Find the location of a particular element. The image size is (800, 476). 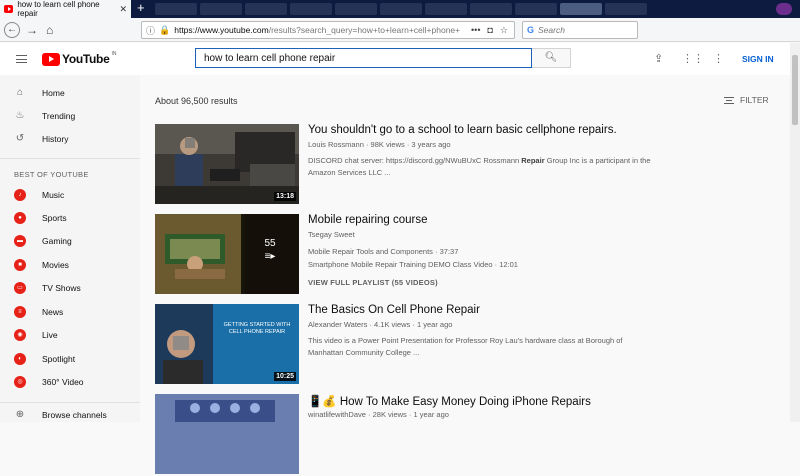

sidebar-item-label: Spotlight is located at coordinates (59, 359).